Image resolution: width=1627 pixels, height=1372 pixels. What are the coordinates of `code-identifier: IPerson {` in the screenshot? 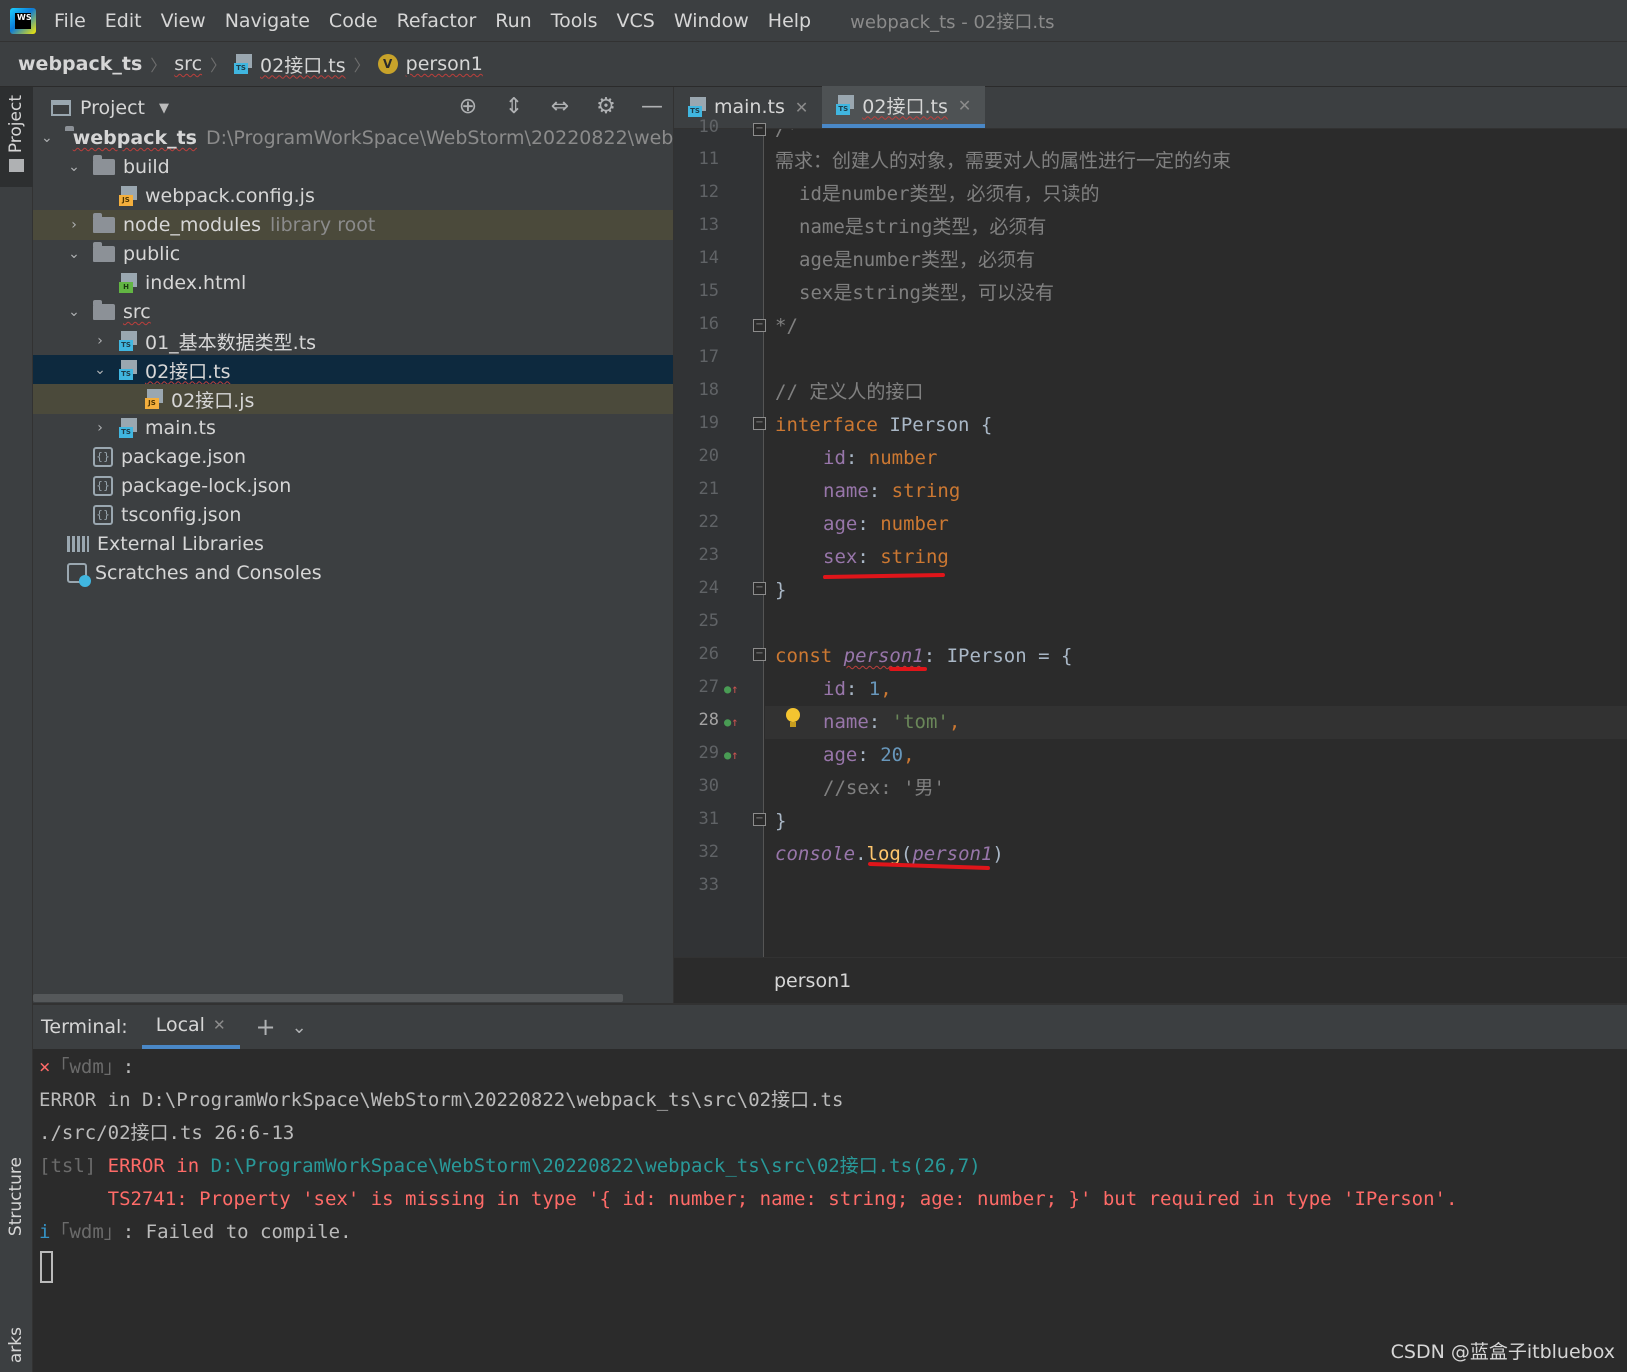 It's located at (935, 425).